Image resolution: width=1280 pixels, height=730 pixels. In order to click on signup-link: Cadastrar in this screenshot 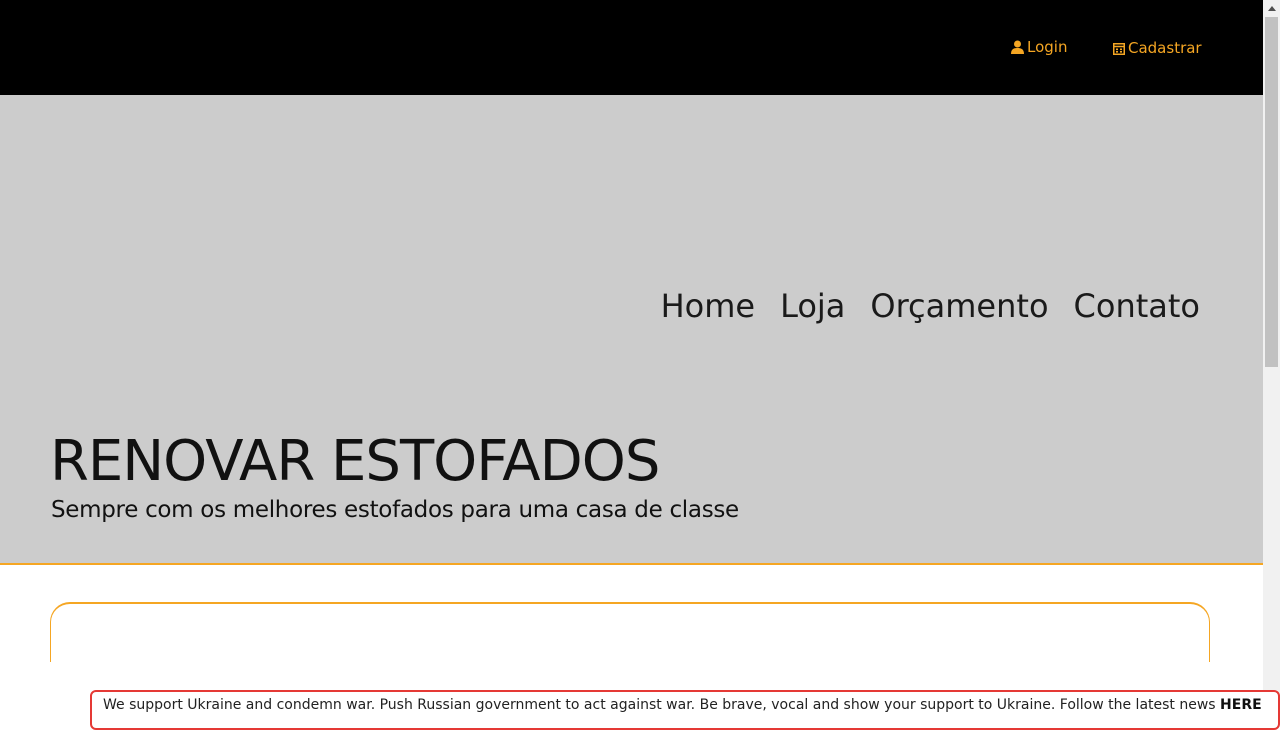, I will do `click(1157, 48)`.